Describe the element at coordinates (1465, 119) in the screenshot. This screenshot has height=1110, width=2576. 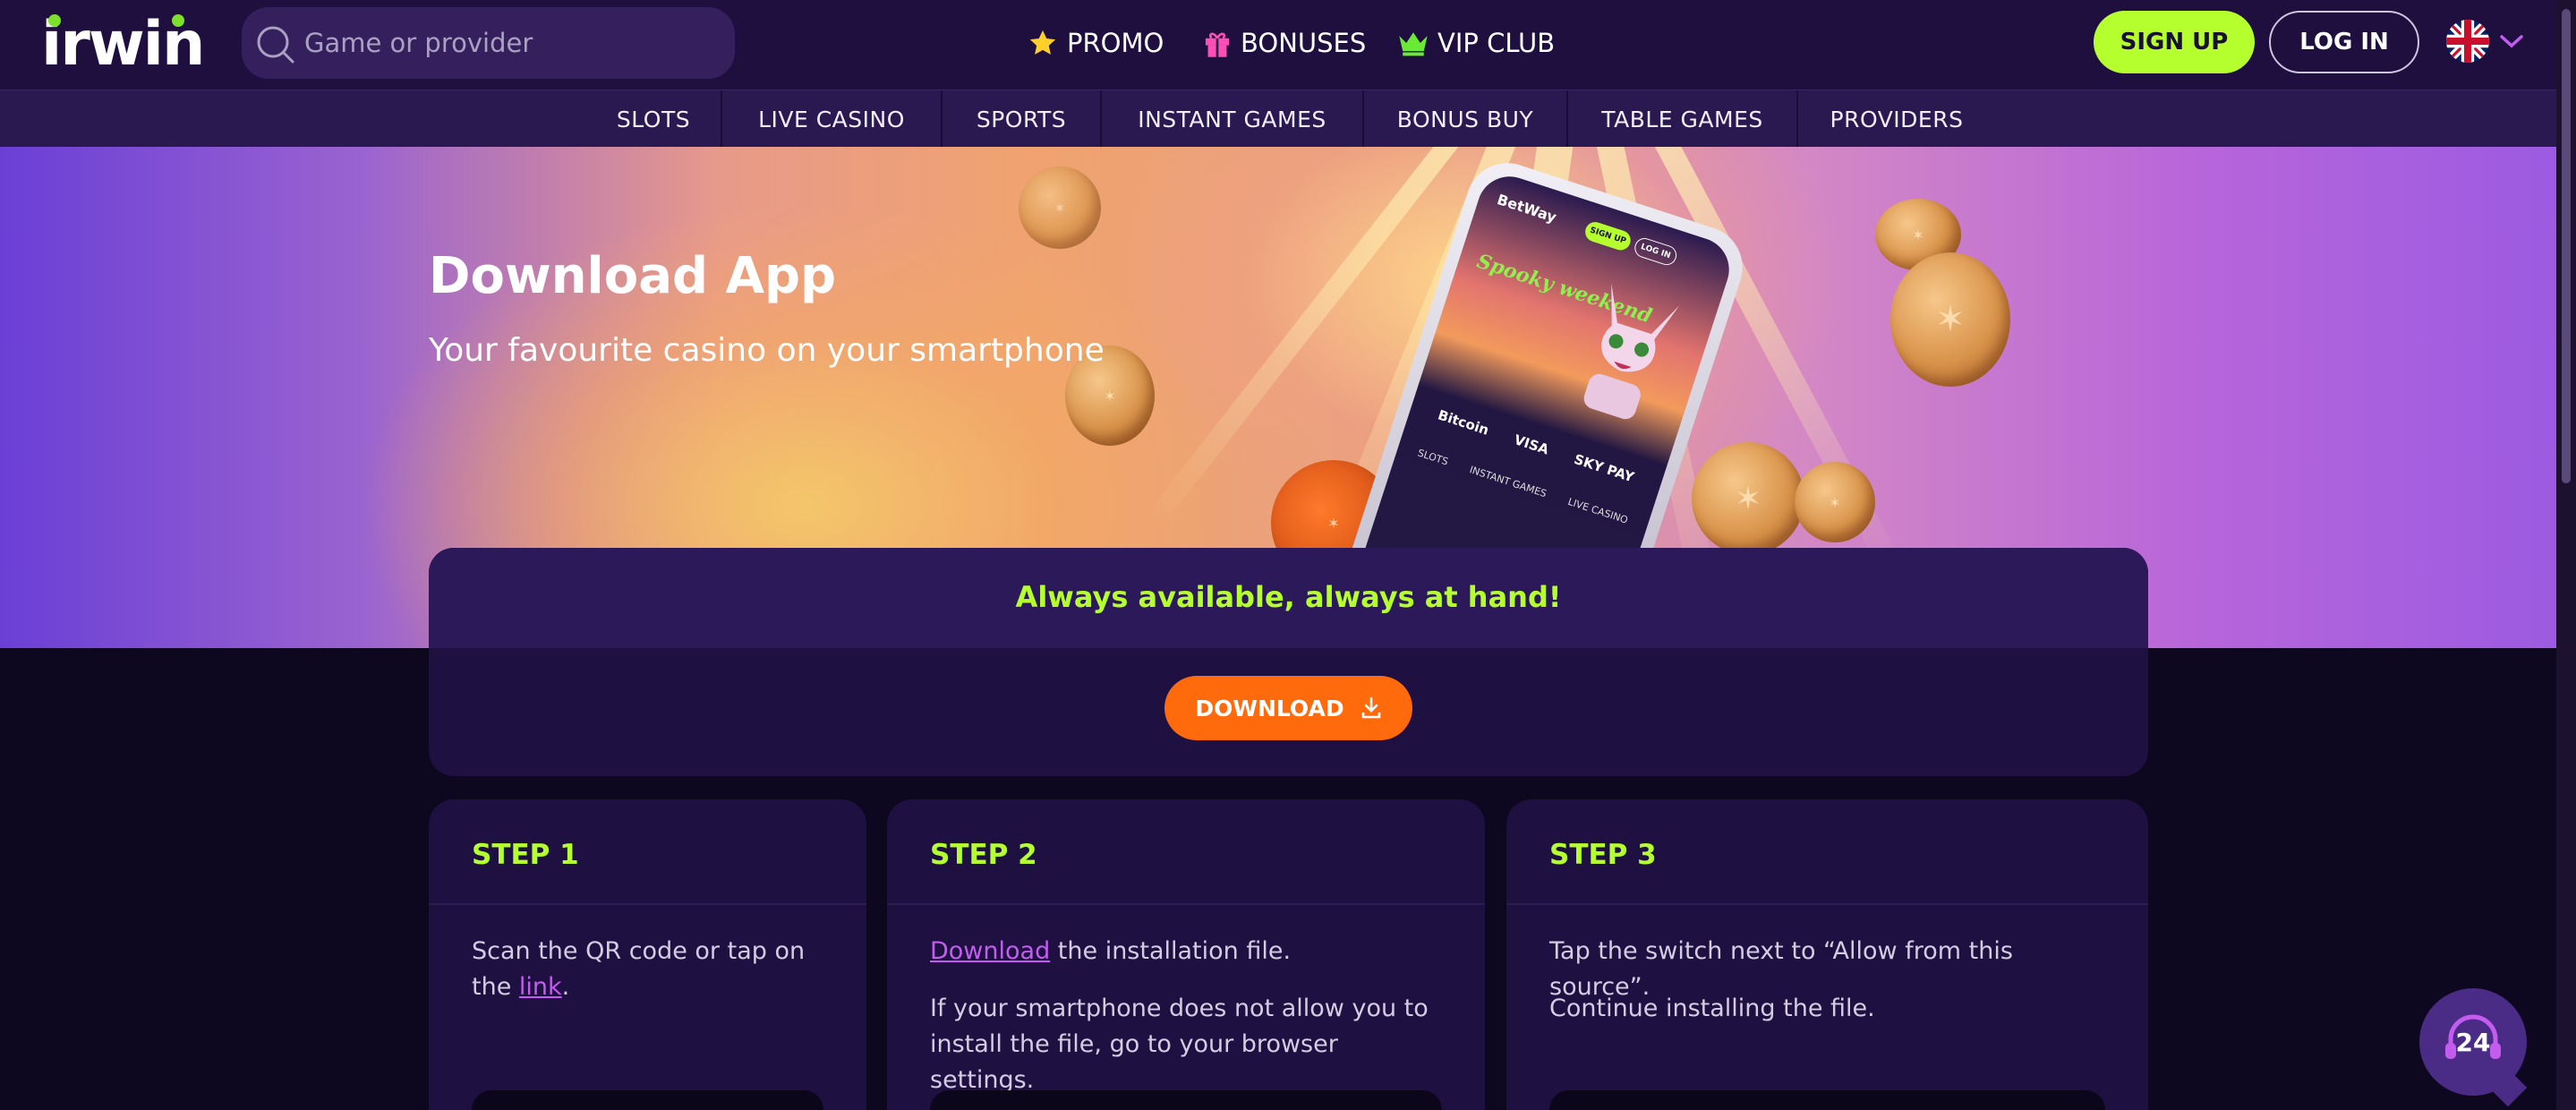
I see `category-bonus-buy: BONUS BUY` at that location.